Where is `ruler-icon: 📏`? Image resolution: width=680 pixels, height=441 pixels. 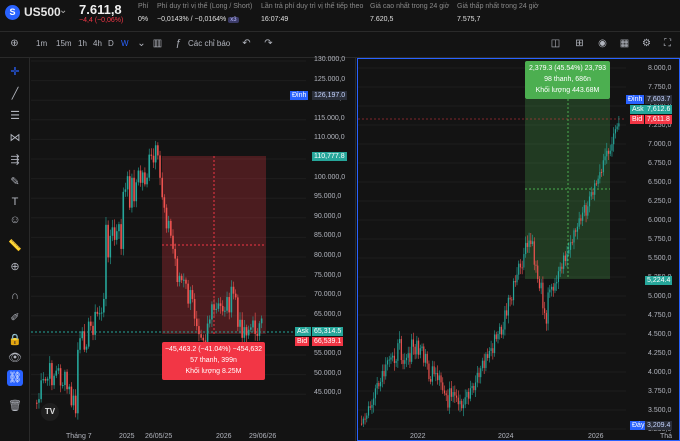 ruler-icon: 📏 is located at coordinates (15, 246).